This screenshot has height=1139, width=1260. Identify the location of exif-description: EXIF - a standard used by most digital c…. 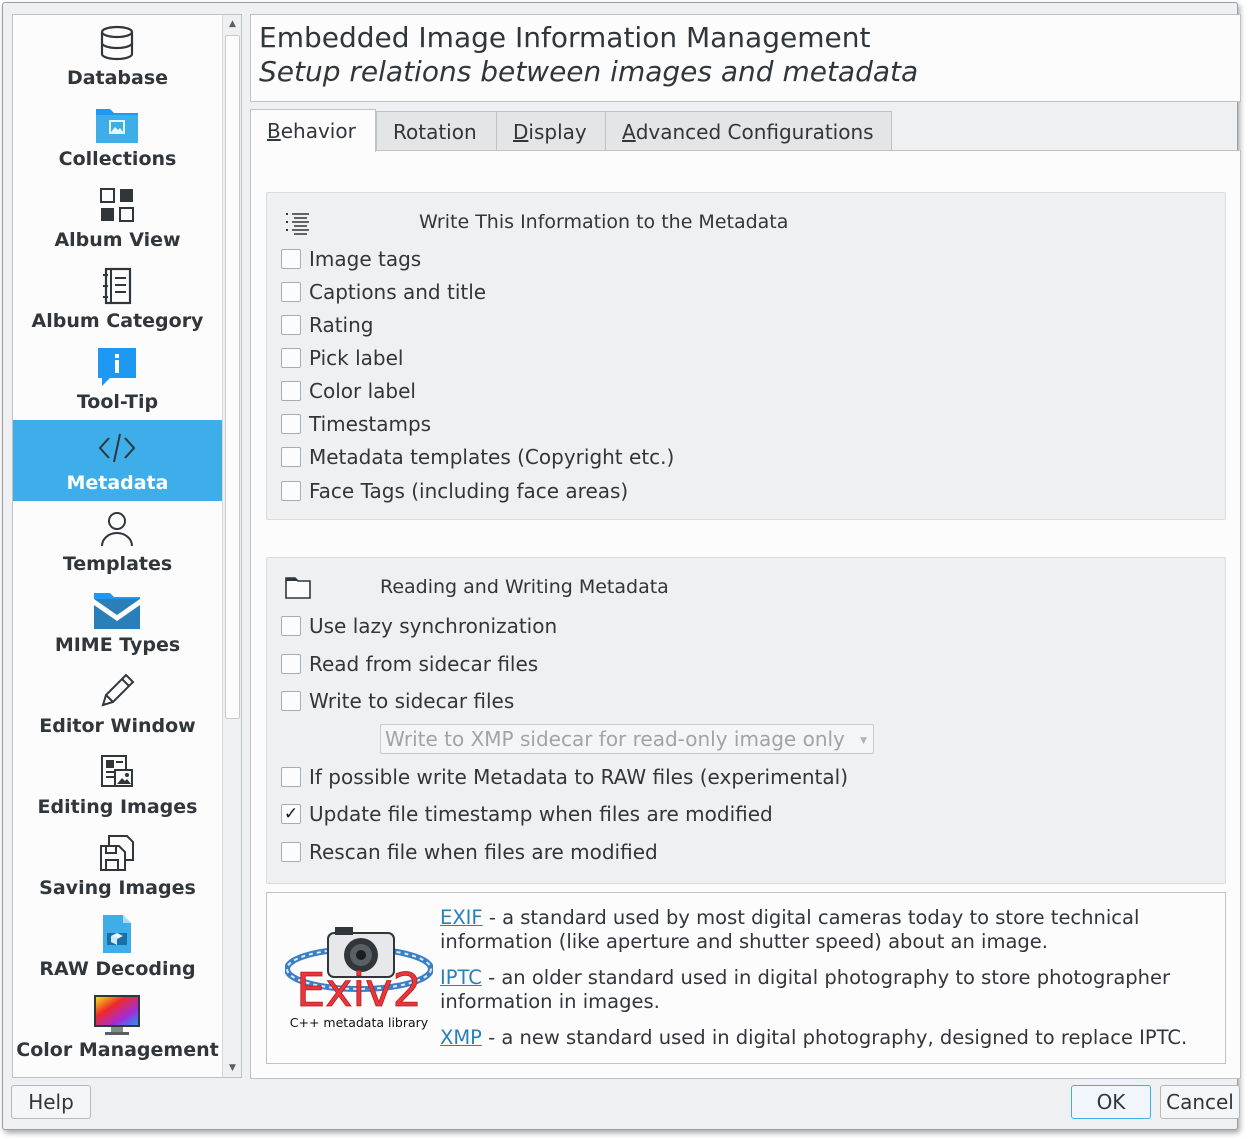
(789, 918).